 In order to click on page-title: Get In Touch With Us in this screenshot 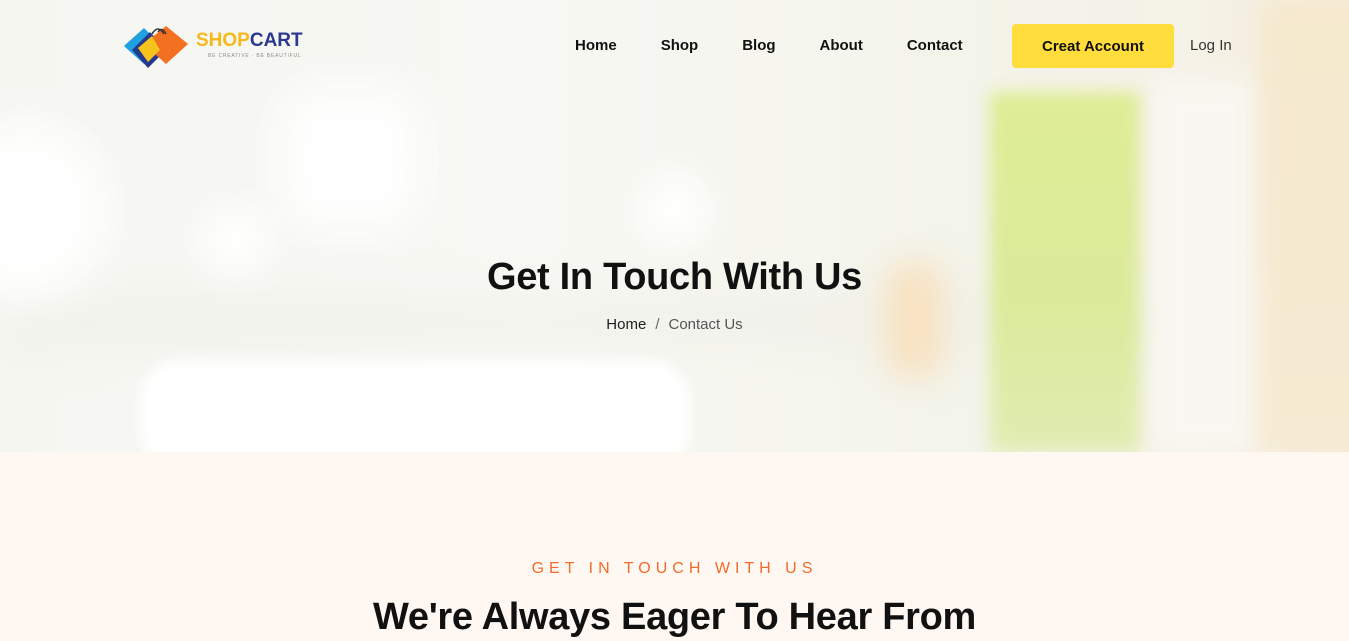, I will do `click(674, 277)`.